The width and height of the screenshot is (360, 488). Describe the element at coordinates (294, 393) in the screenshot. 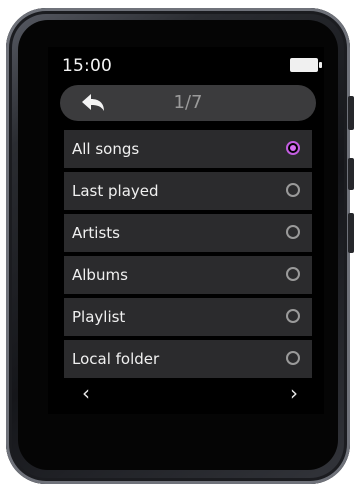

I see `chevron-right-icon: ›` at that location.